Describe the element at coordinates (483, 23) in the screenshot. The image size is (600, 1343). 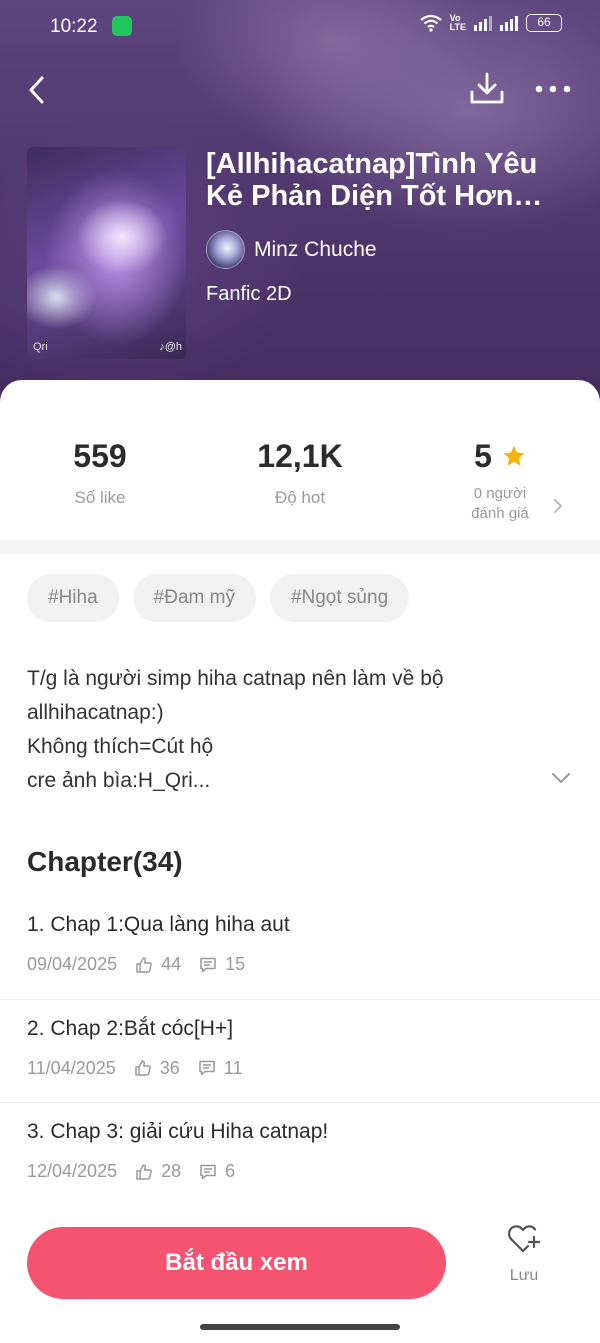
I see `signal-icon` at that location.